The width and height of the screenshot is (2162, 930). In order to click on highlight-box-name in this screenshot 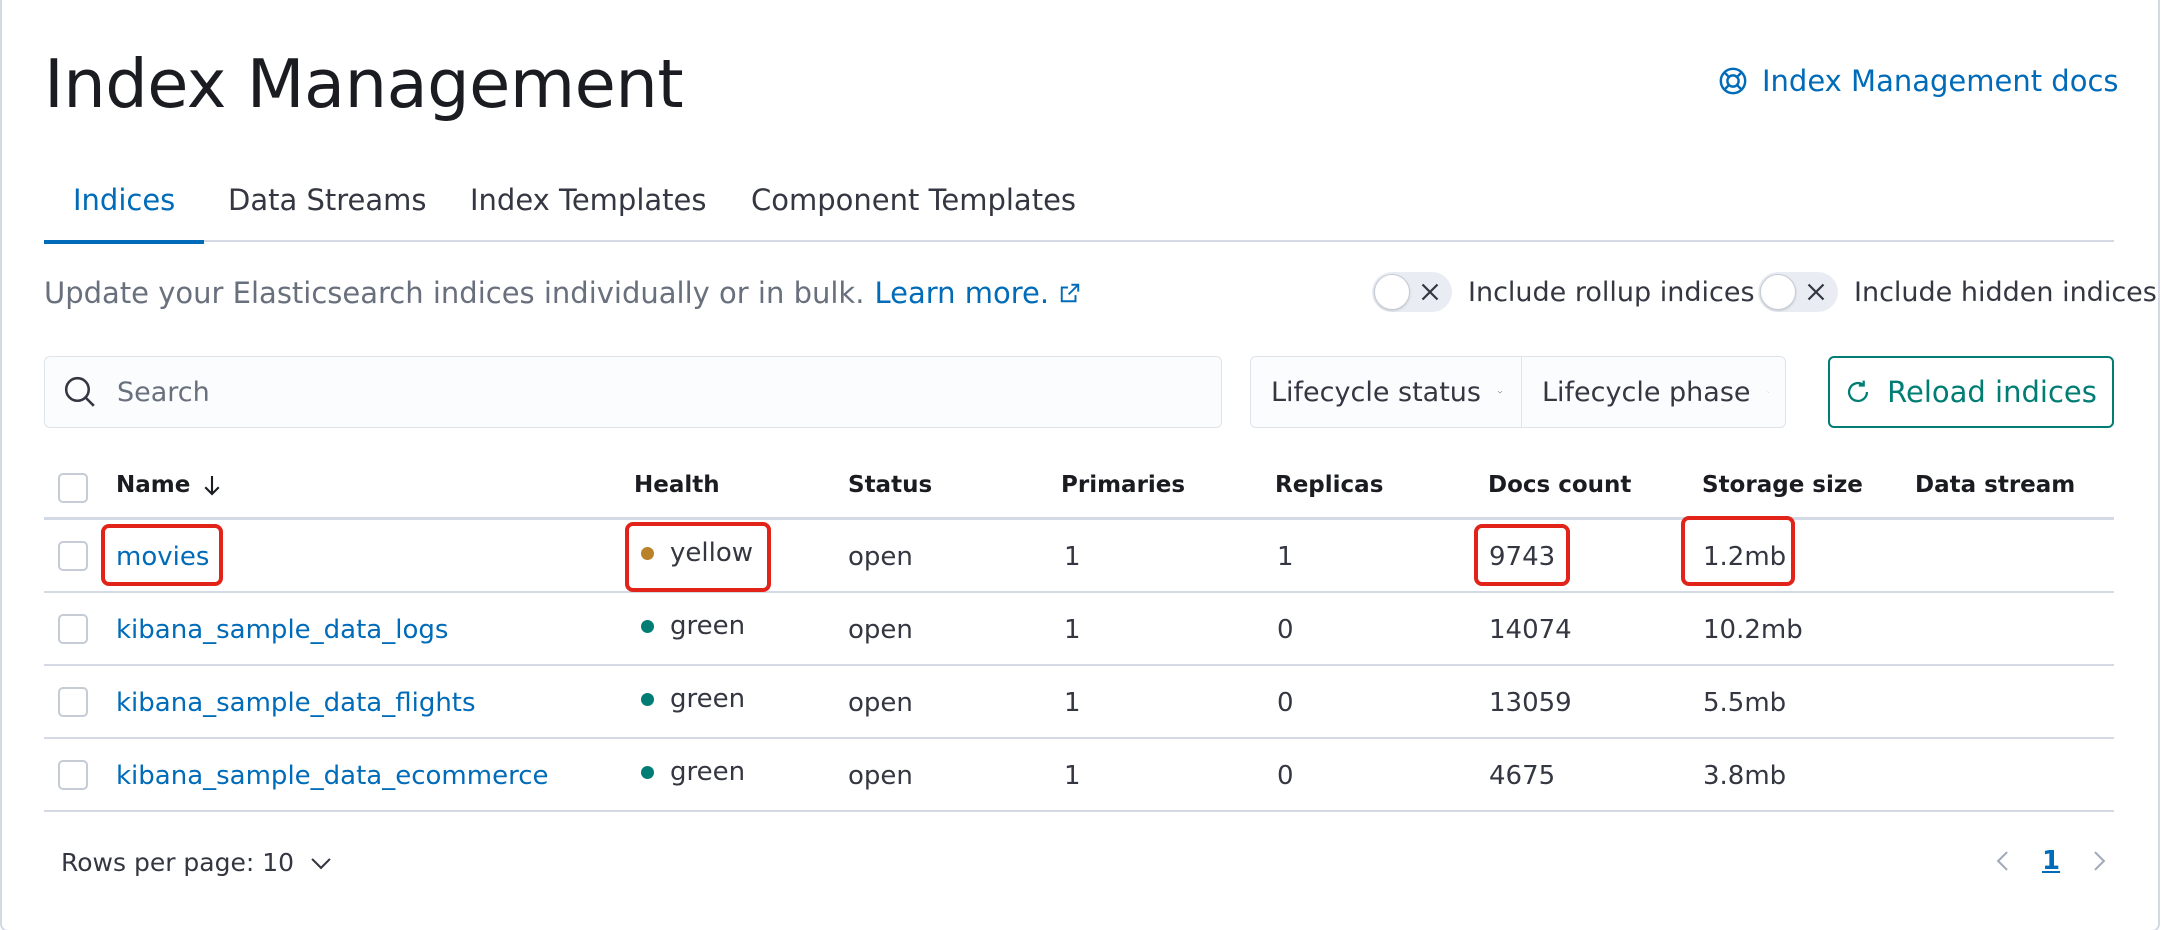, I will do `click(162, 555)`.